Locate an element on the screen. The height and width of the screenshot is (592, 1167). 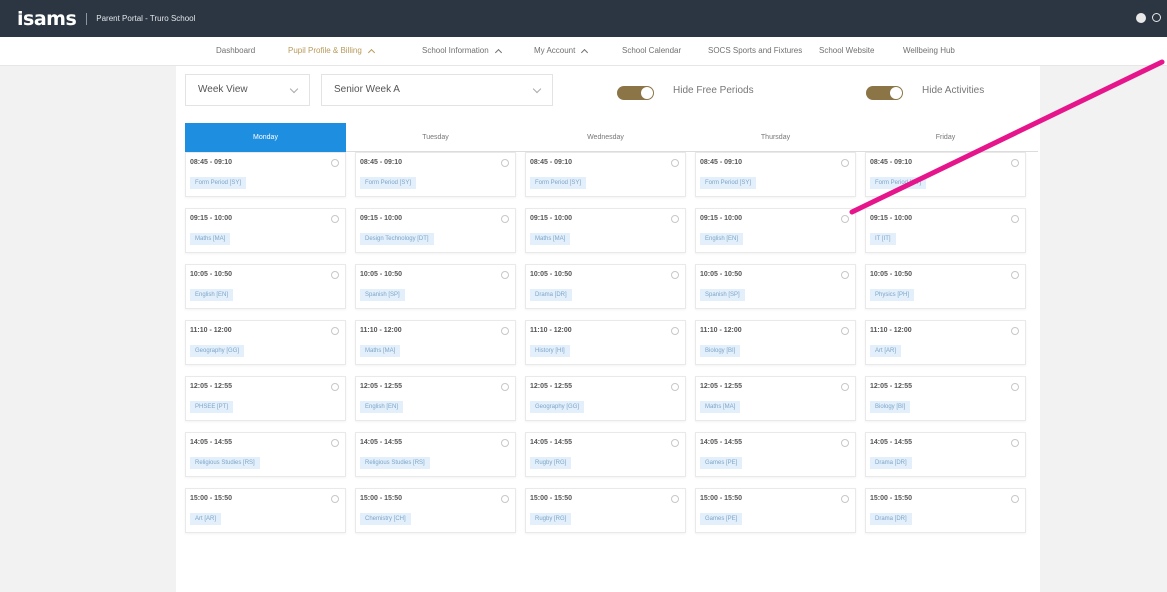
arrow-line is located at coordinates (1007, 137).